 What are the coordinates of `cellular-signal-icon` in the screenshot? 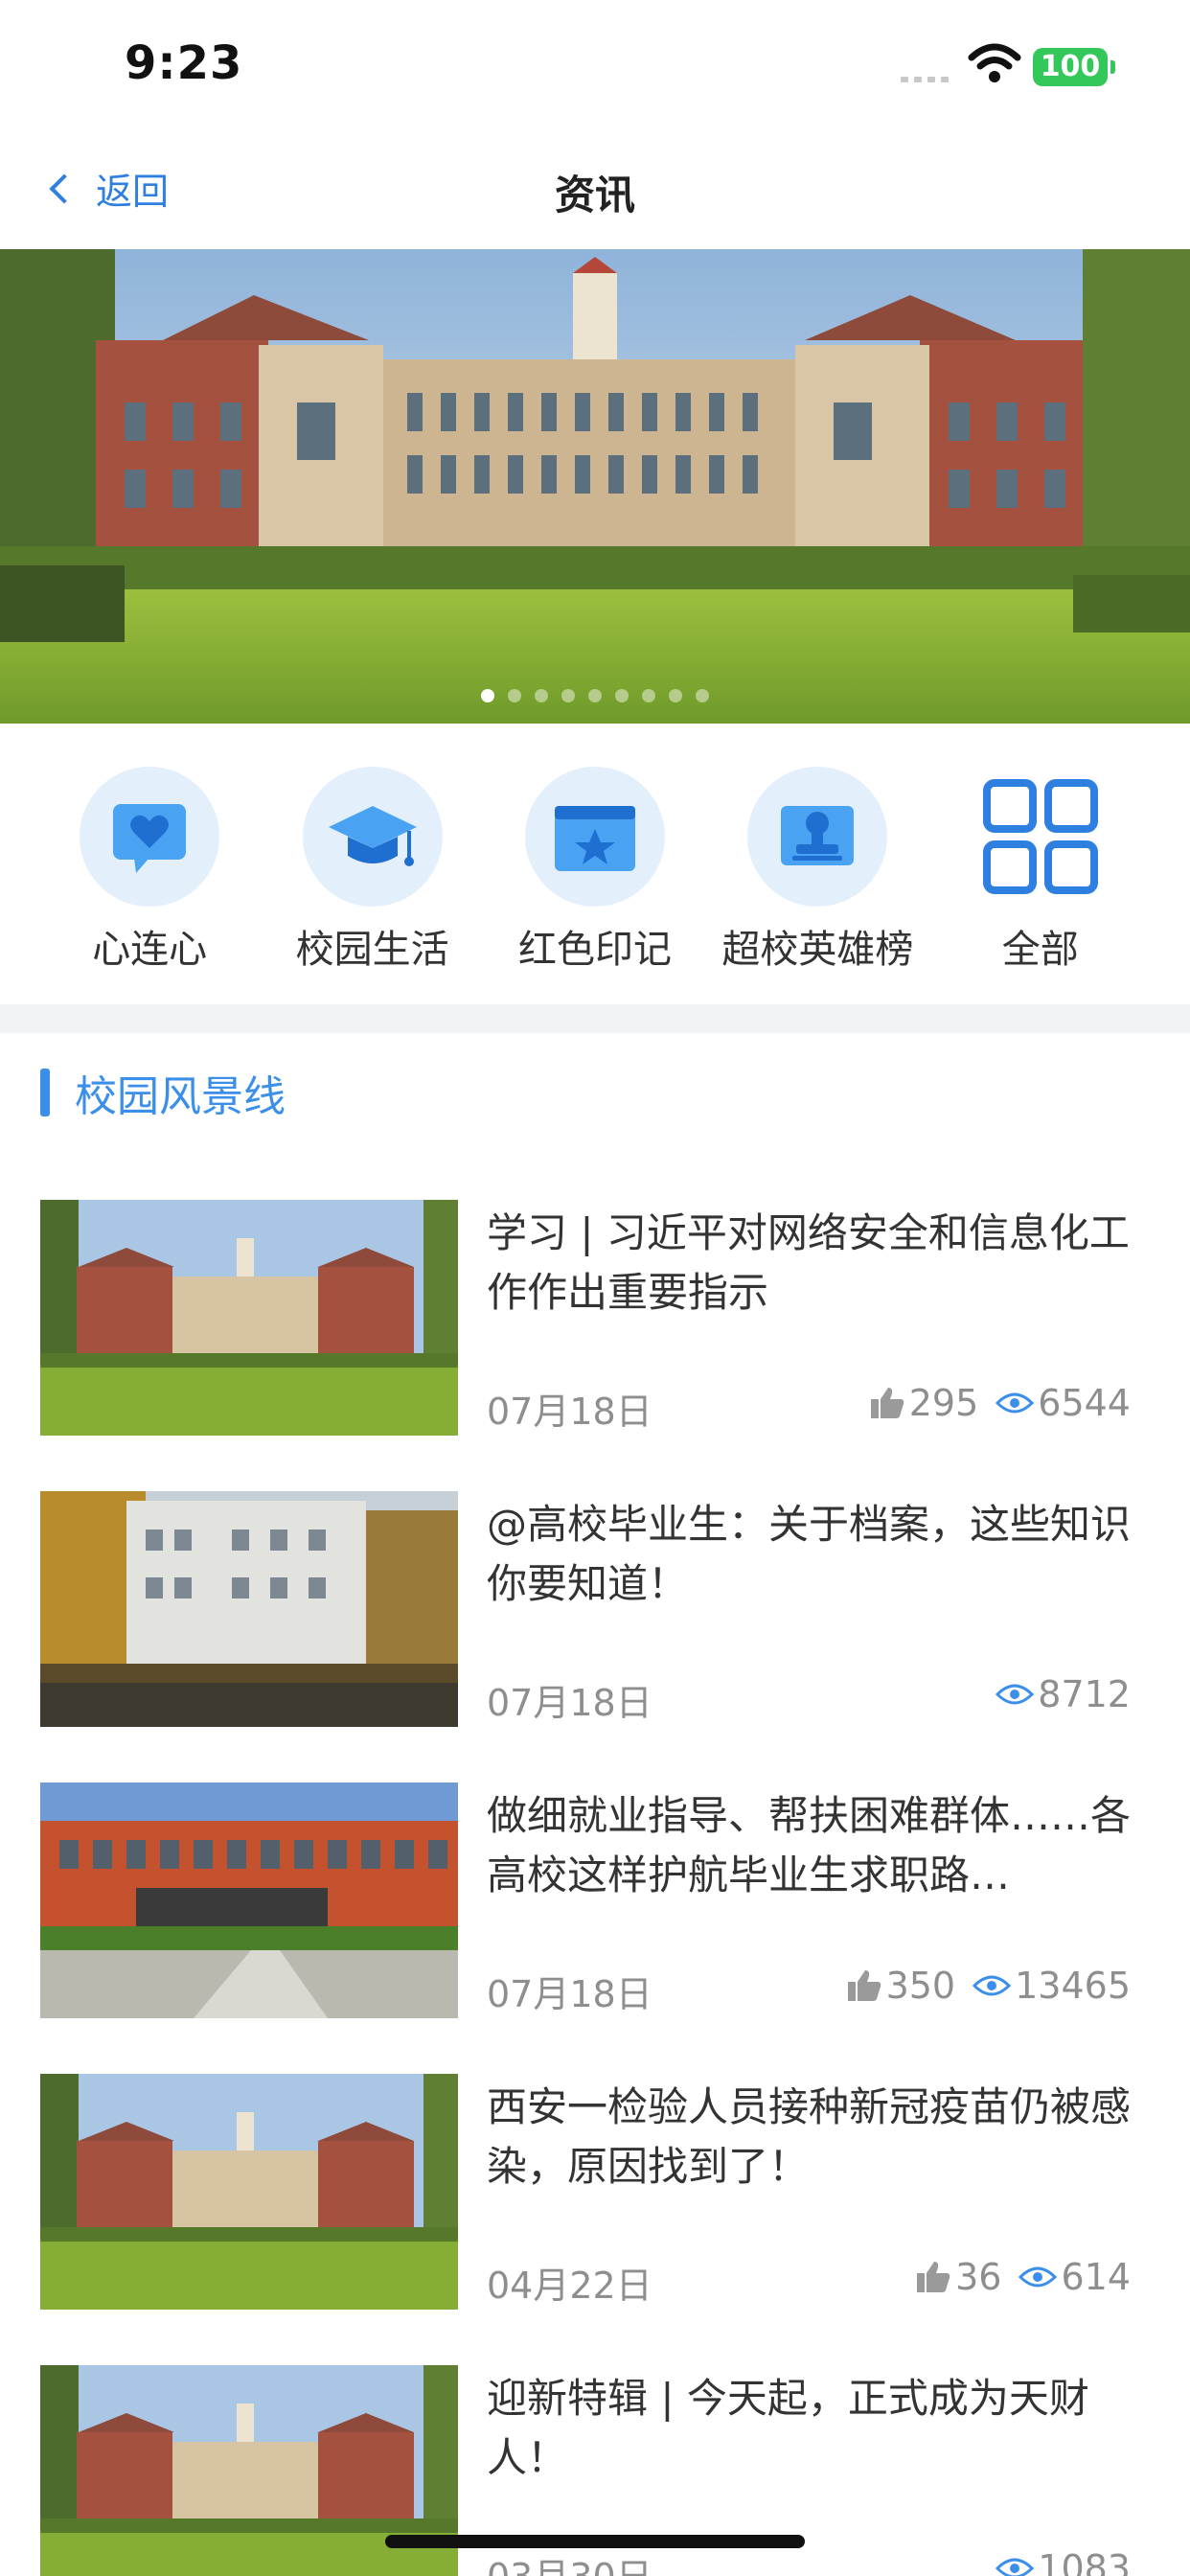 It's located at (925, 79).